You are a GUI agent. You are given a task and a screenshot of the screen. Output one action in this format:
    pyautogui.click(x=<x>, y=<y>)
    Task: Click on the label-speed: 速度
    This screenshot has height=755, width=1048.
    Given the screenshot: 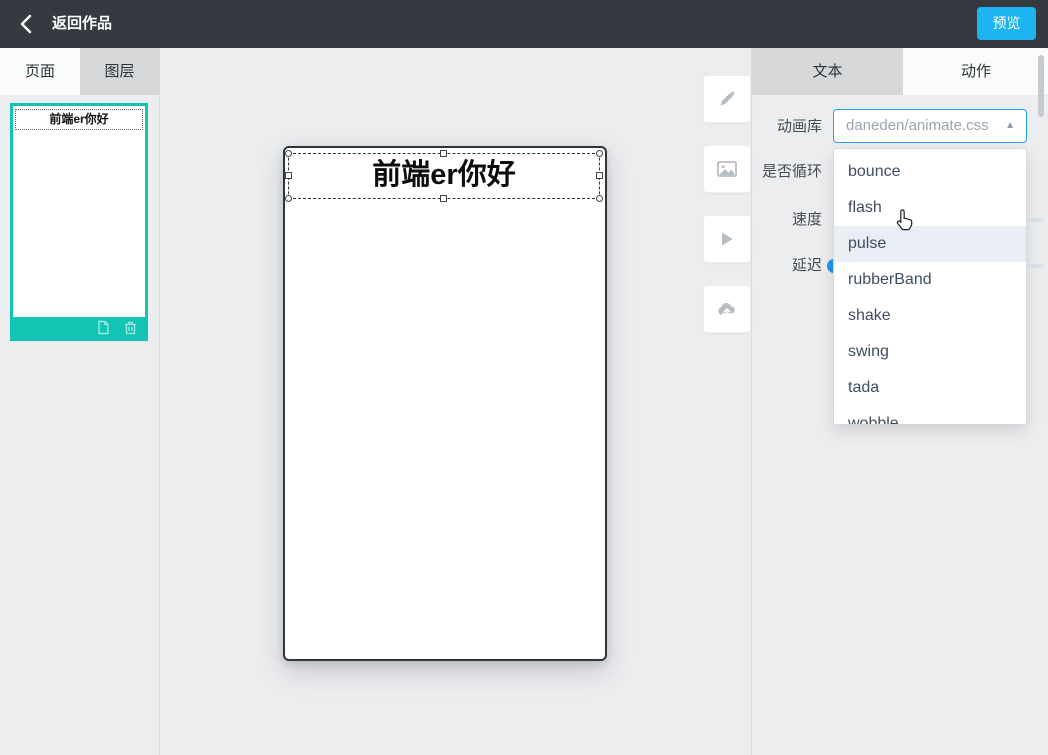 What is the action you would take?
    pyautogui.click(x=806, y=219)
    